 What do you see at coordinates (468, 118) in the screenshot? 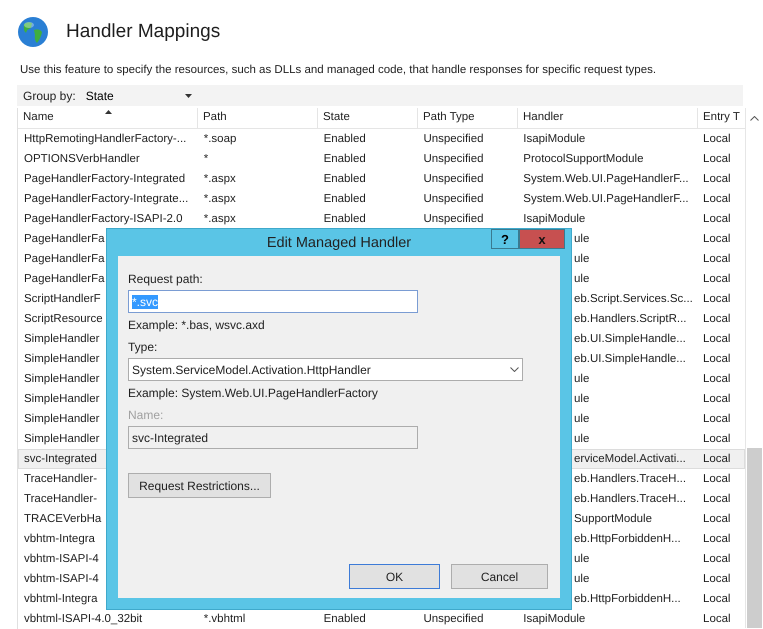
I see `column-header: Path Type` at bounding box center [468, 118].